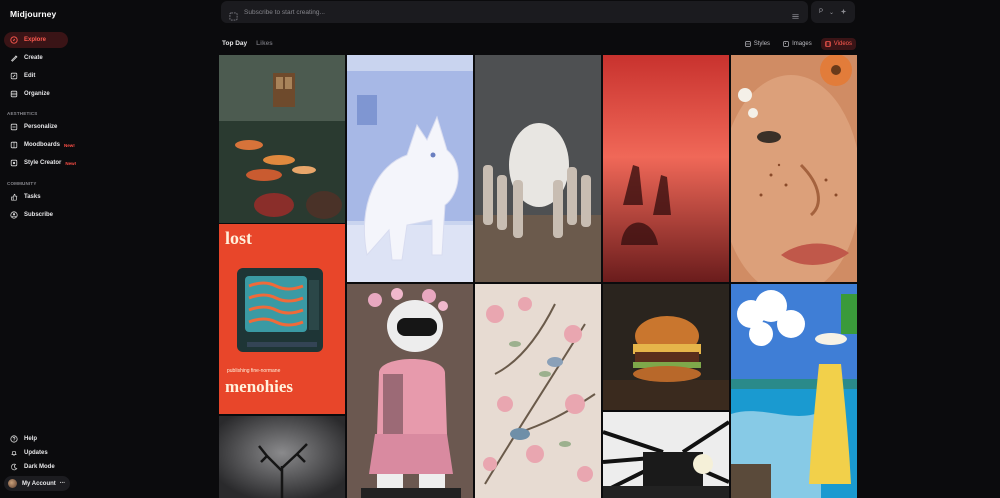  I want to click on gallery-tile-robot-girl, so click(410, 391).